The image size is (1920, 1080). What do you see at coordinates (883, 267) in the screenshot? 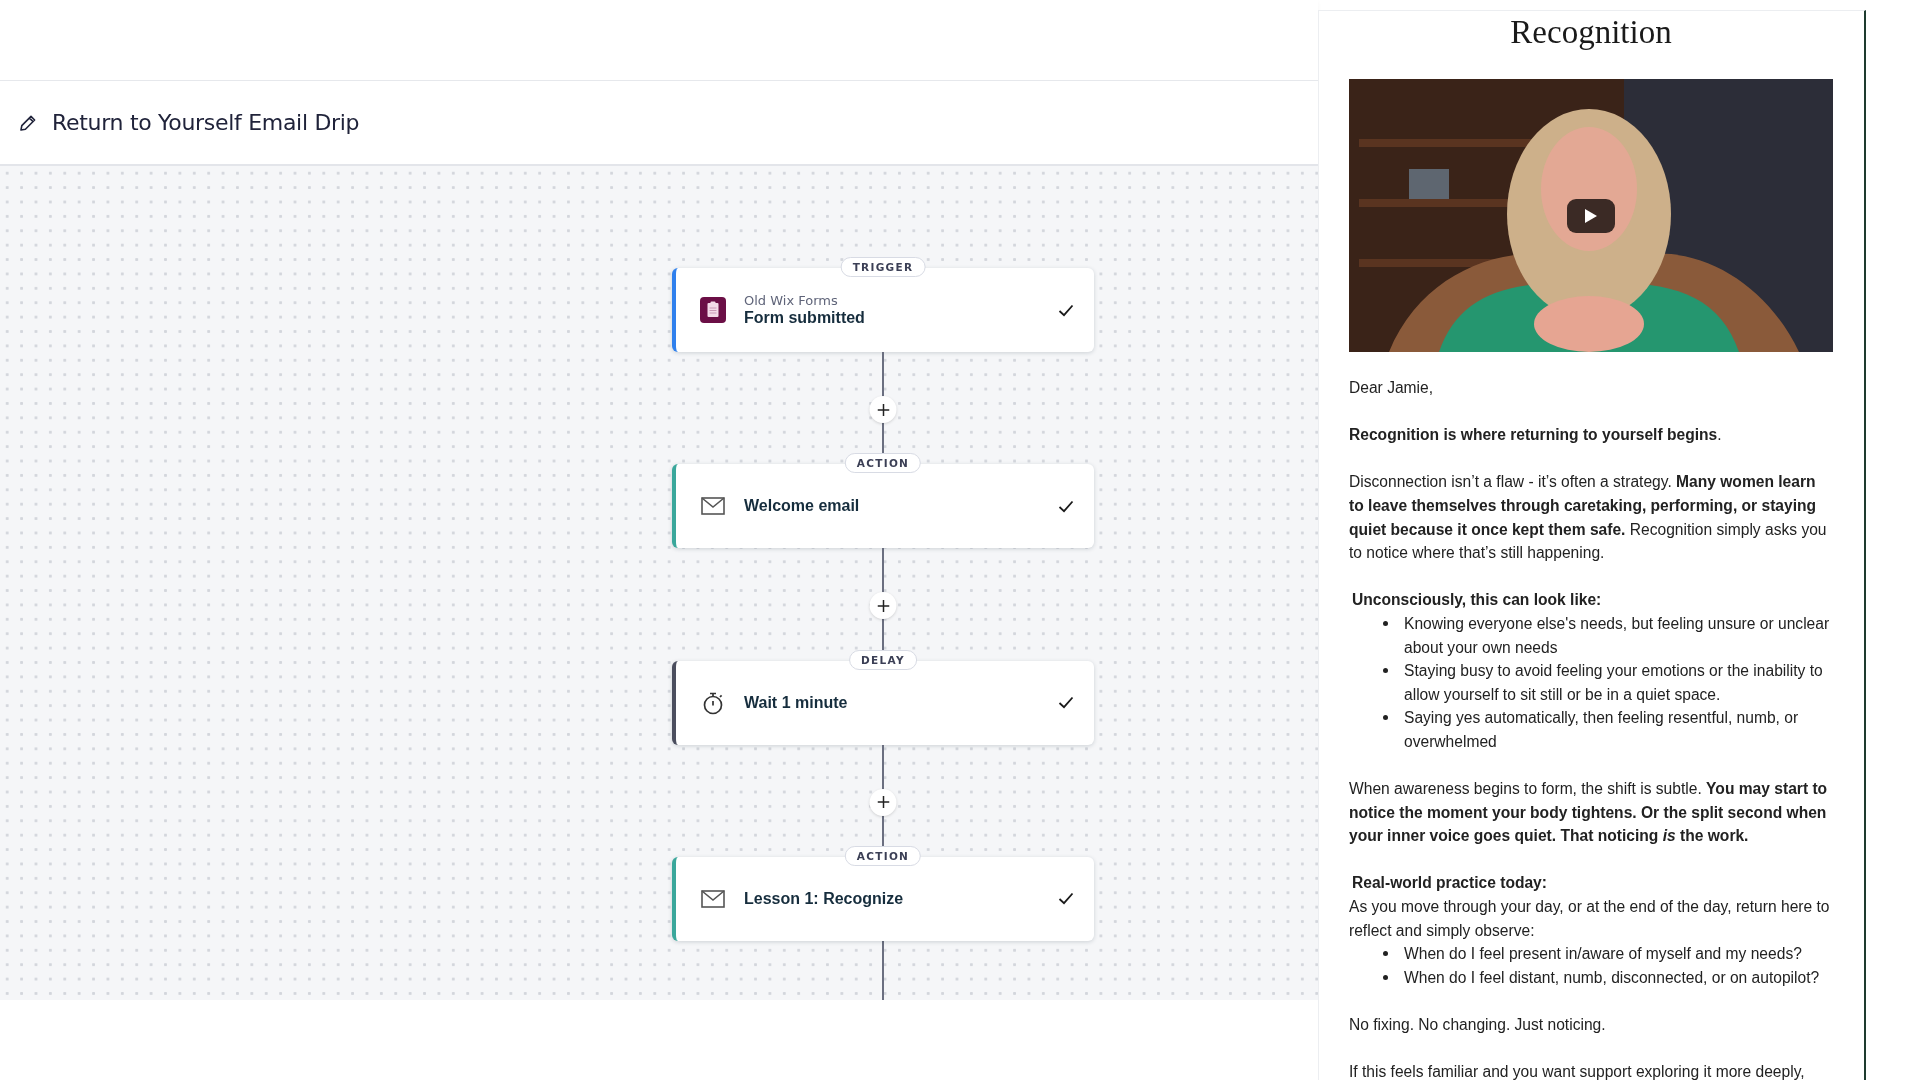
I see `step-type-badge: TRIGGER` at bounding box center [883, 267].